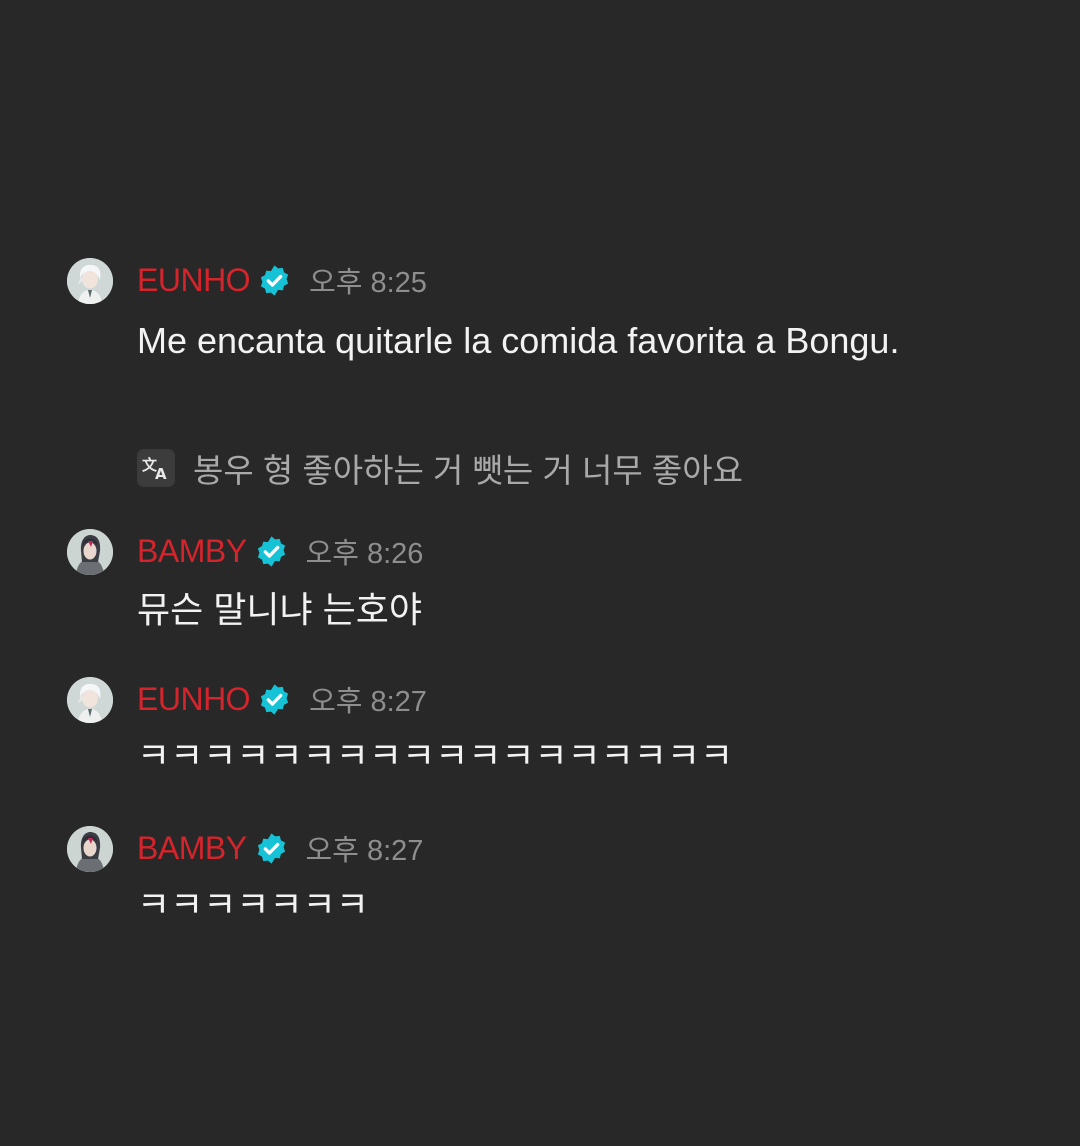 The image size is (1080, 1146). I want to click on translation-text: 봉우 형 좋아하는 거 뺏는 거 너무 좋아요, so click(468, 470).